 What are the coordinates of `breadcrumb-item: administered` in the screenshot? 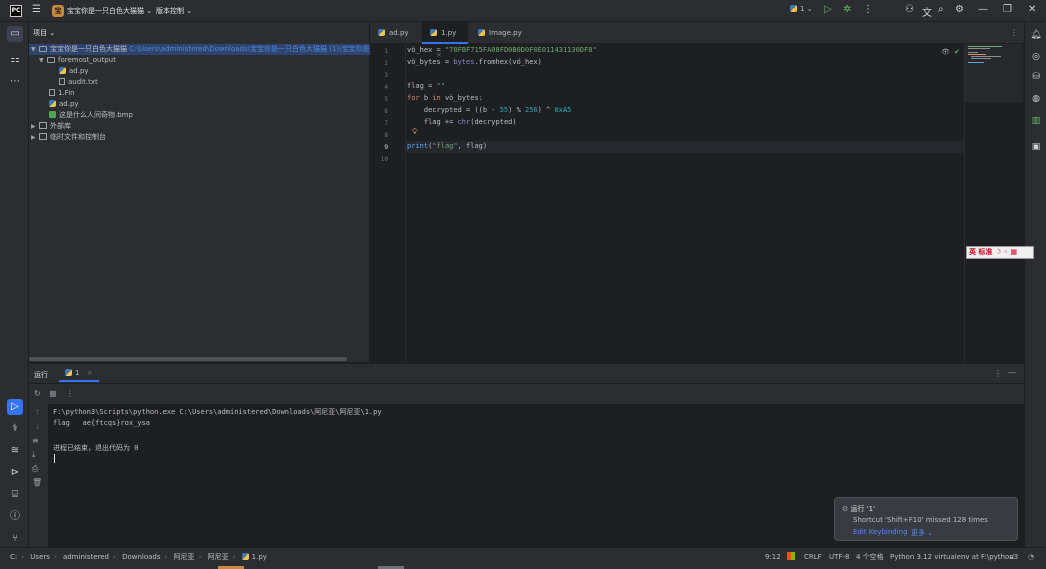 It's located at (86, 557).